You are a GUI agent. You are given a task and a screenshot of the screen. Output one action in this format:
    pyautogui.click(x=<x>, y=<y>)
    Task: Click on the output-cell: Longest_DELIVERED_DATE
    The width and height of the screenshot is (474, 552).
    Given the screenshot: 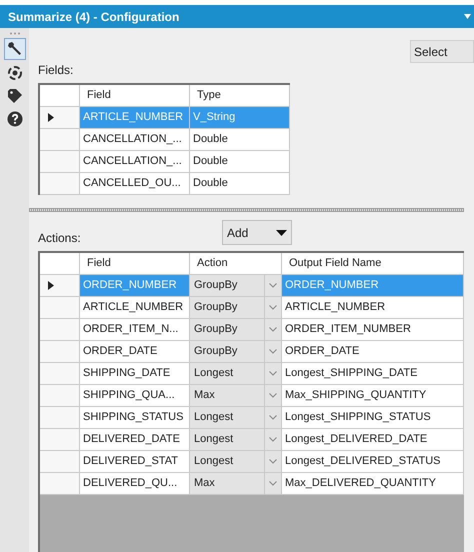 What is the action you would take?
    pyautogui.click(x=373, y=440)
    